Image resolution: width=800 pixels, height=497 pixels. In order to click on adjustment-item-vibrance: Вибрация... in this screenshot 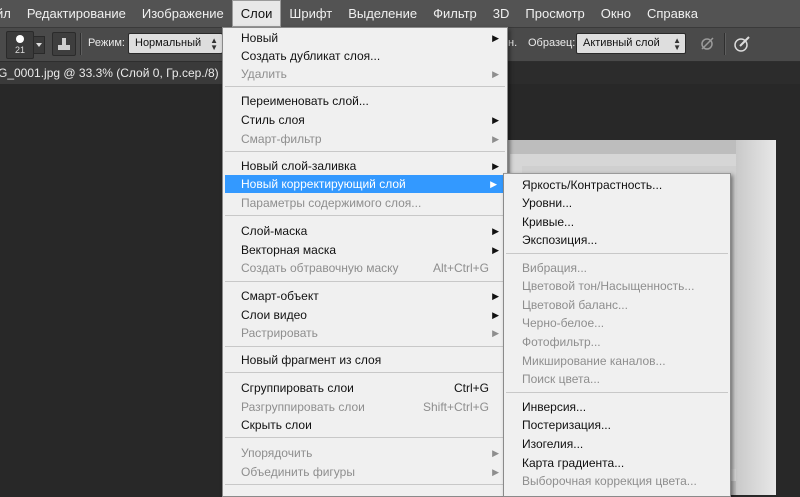, I will do `click(617, 268)`.